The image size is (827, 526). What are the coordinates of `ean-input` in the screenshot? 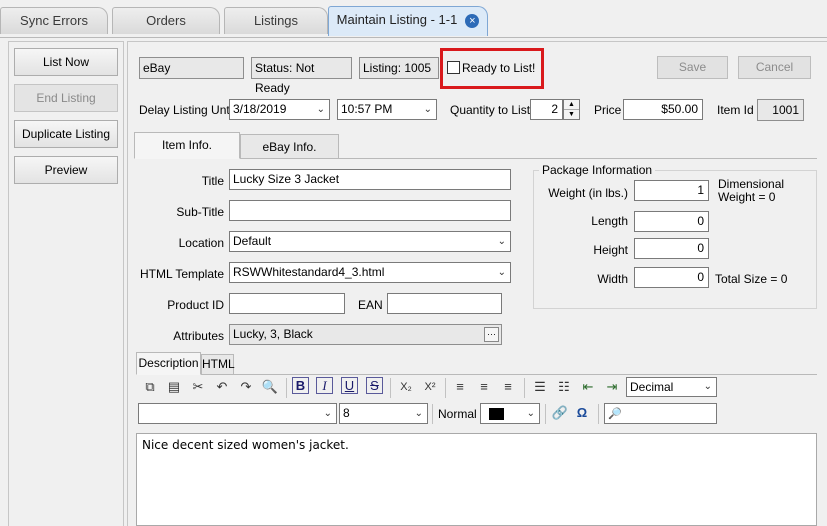 It's located at (444, 303).